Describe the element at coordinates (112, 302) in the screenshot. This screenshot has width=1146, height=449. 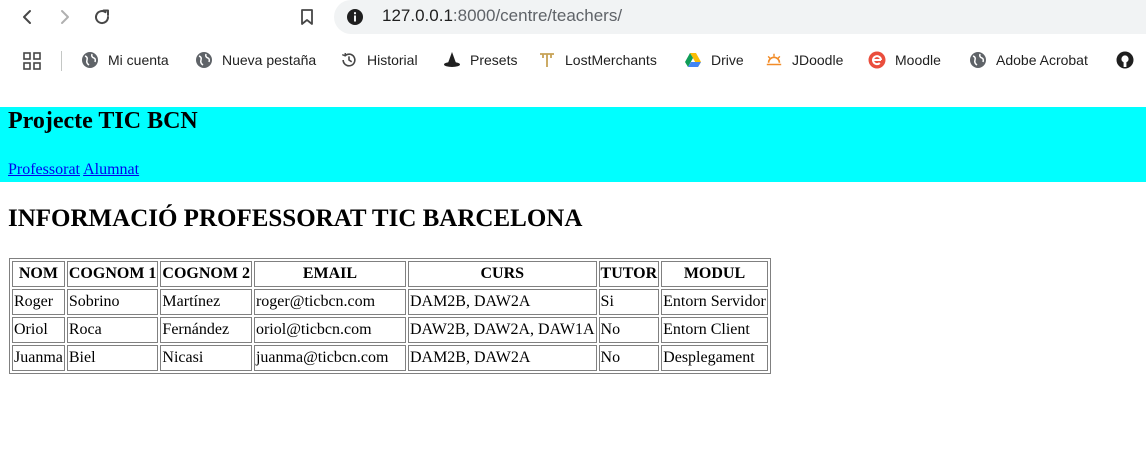
I see `cell-cognom1: Sobrino` at that location.